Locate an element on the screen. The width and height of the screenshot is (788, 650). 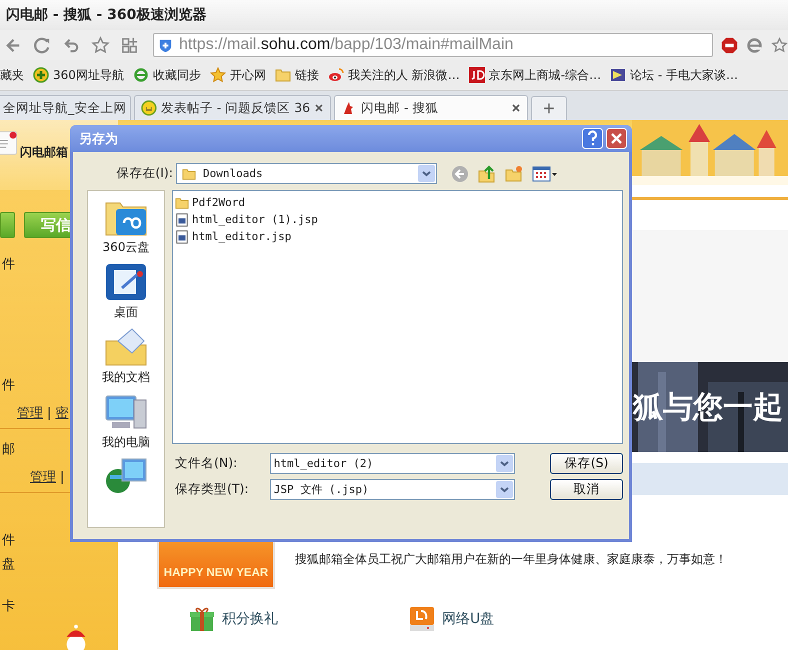
dialog-title: 另存为 is located at coordinates (99, 139).